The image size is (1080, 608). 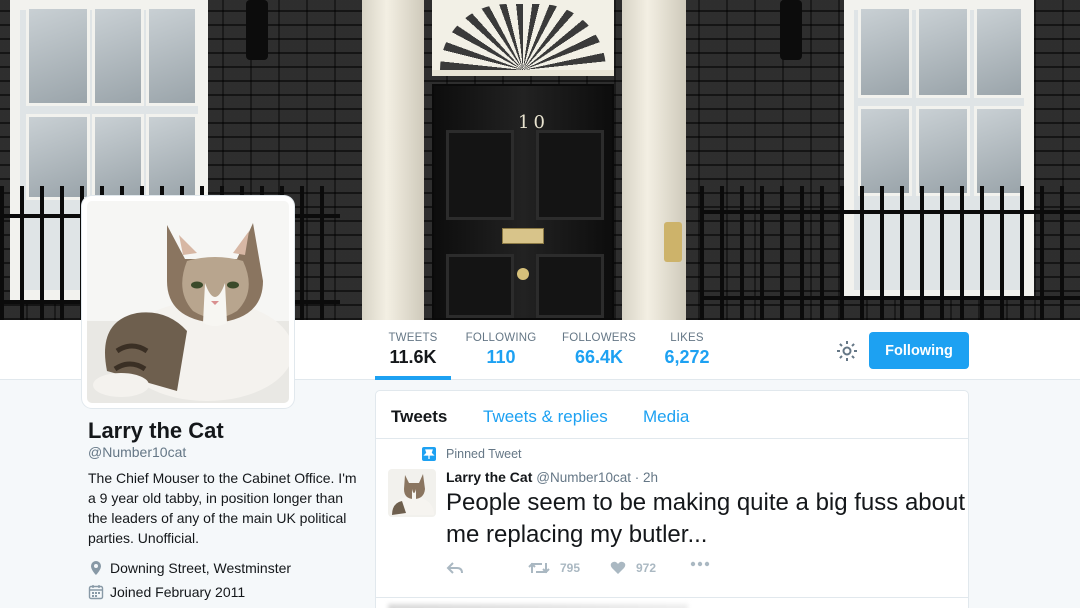 I want to click on profile-location: Downing Street, Westminster, so click(x=189, y=568).